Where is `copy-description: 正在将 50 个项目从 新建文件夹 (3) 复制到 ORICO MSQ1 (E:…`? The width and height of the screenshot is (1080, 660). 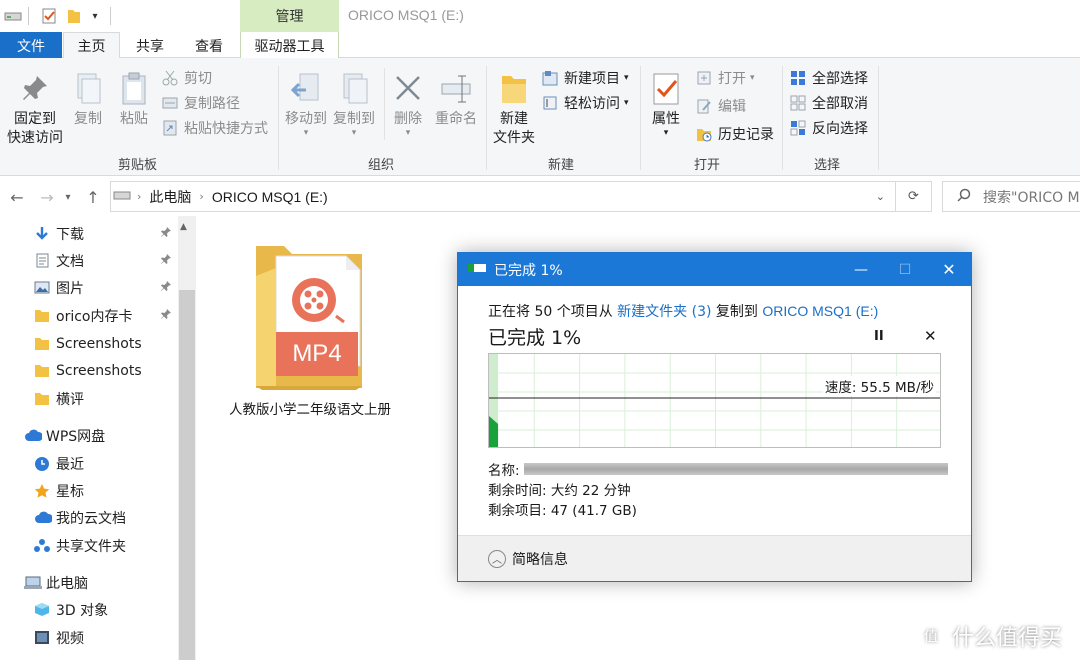
copy-description: 正在将 50 个项目从 新建文件夹 (3) 复制到 ORICO MSQ1 (E:… is located at coordinates (683, 311).